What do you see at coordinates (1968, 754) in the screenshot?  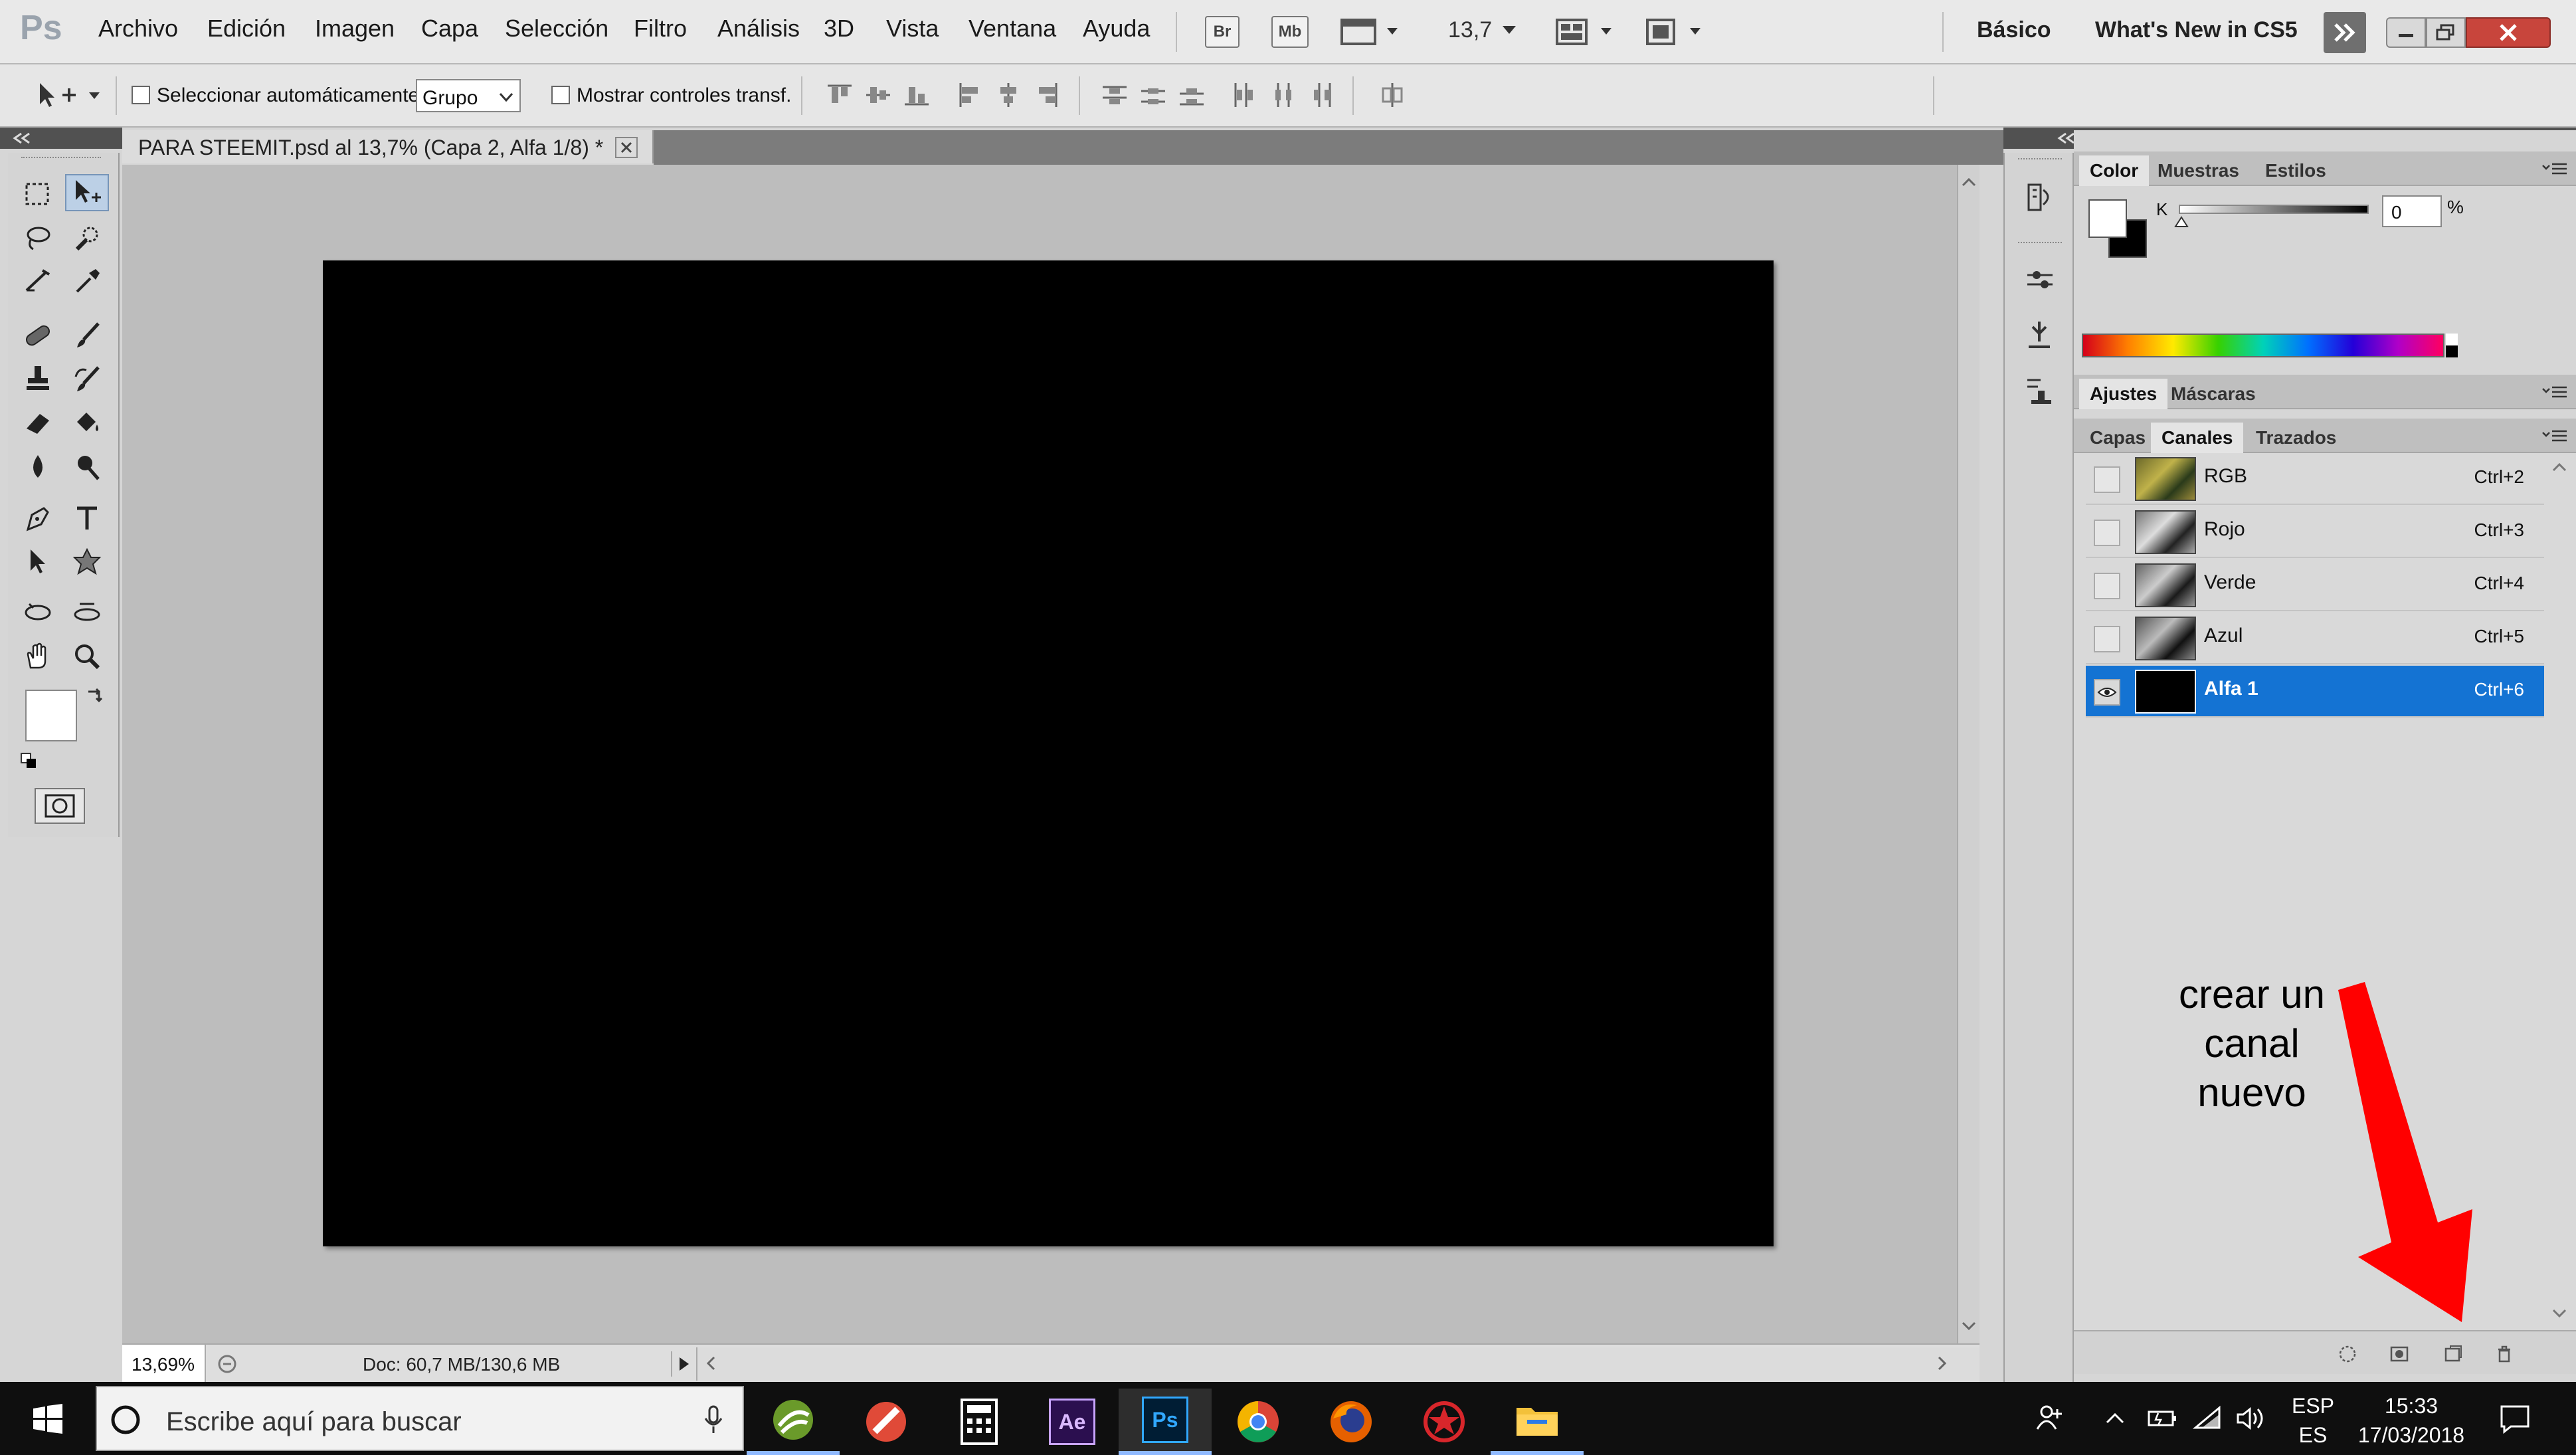 I see `vertical-scrollbar` at bounding box center [1968, 754].